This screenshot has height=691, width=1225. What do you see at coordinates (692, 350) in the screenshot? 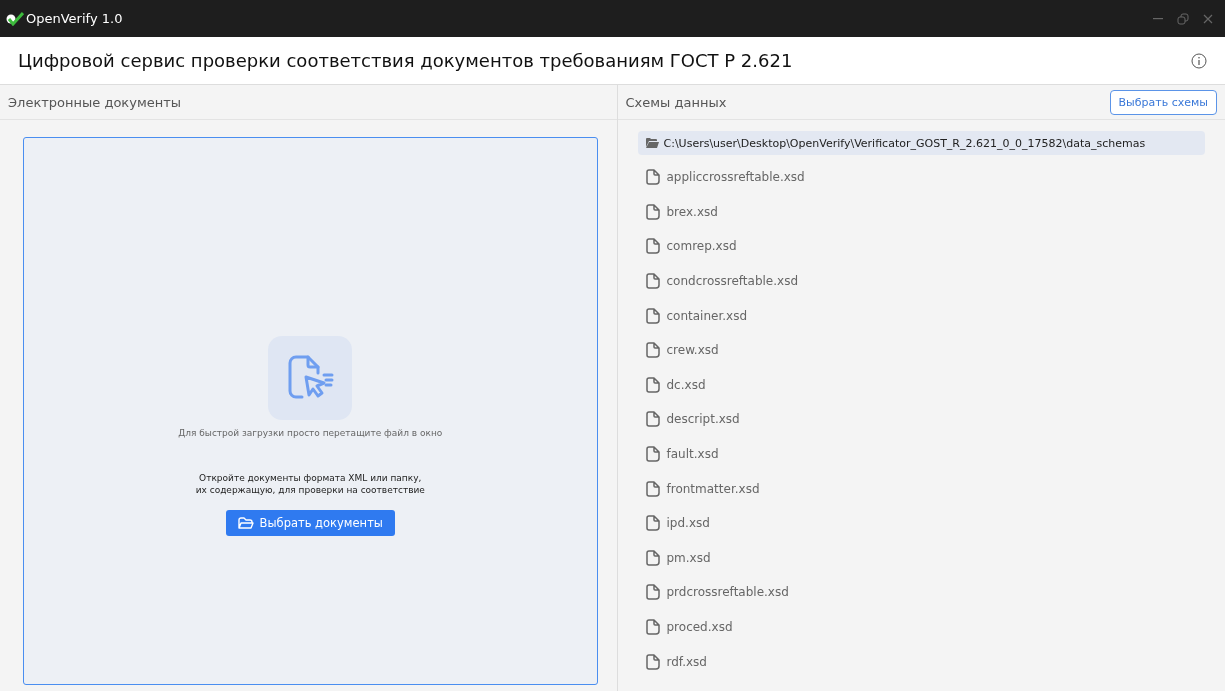
I see `file-name: crew.xsd` at bounding box center [692, 350].